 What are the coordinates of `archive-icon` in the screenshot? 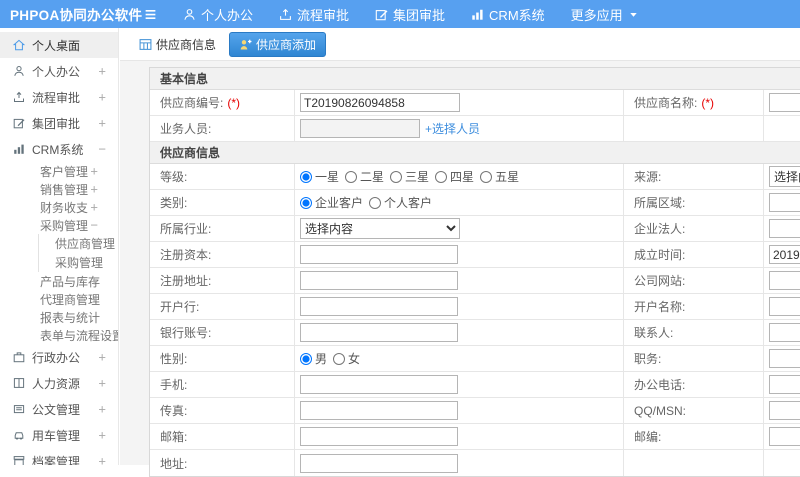 It's located at (19, 460).